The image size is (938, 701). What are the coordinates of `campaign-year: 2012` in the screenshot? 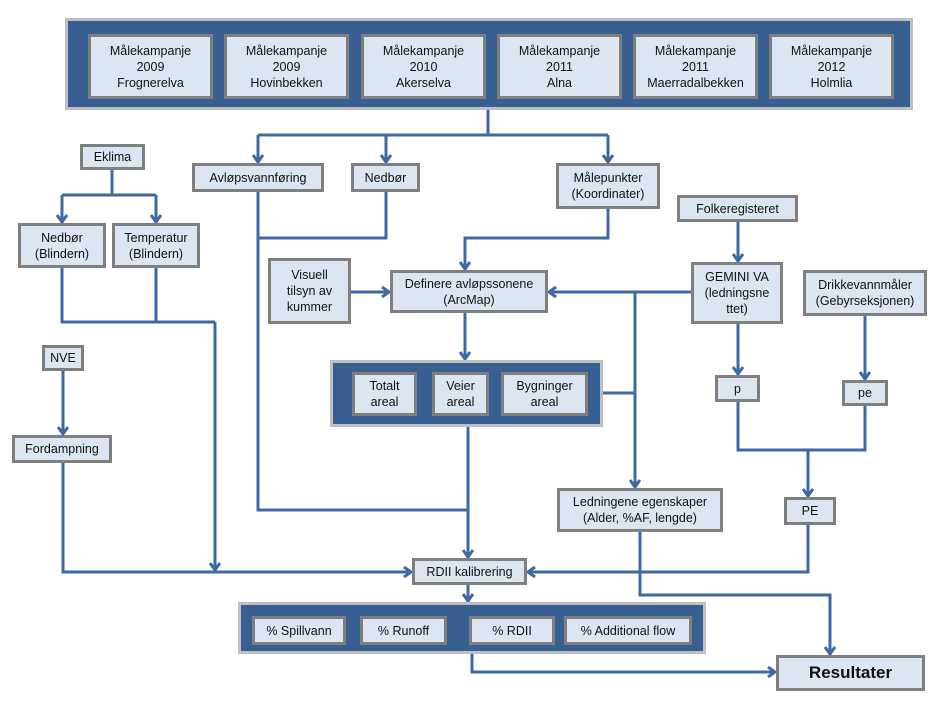 It's located at (831, 66).